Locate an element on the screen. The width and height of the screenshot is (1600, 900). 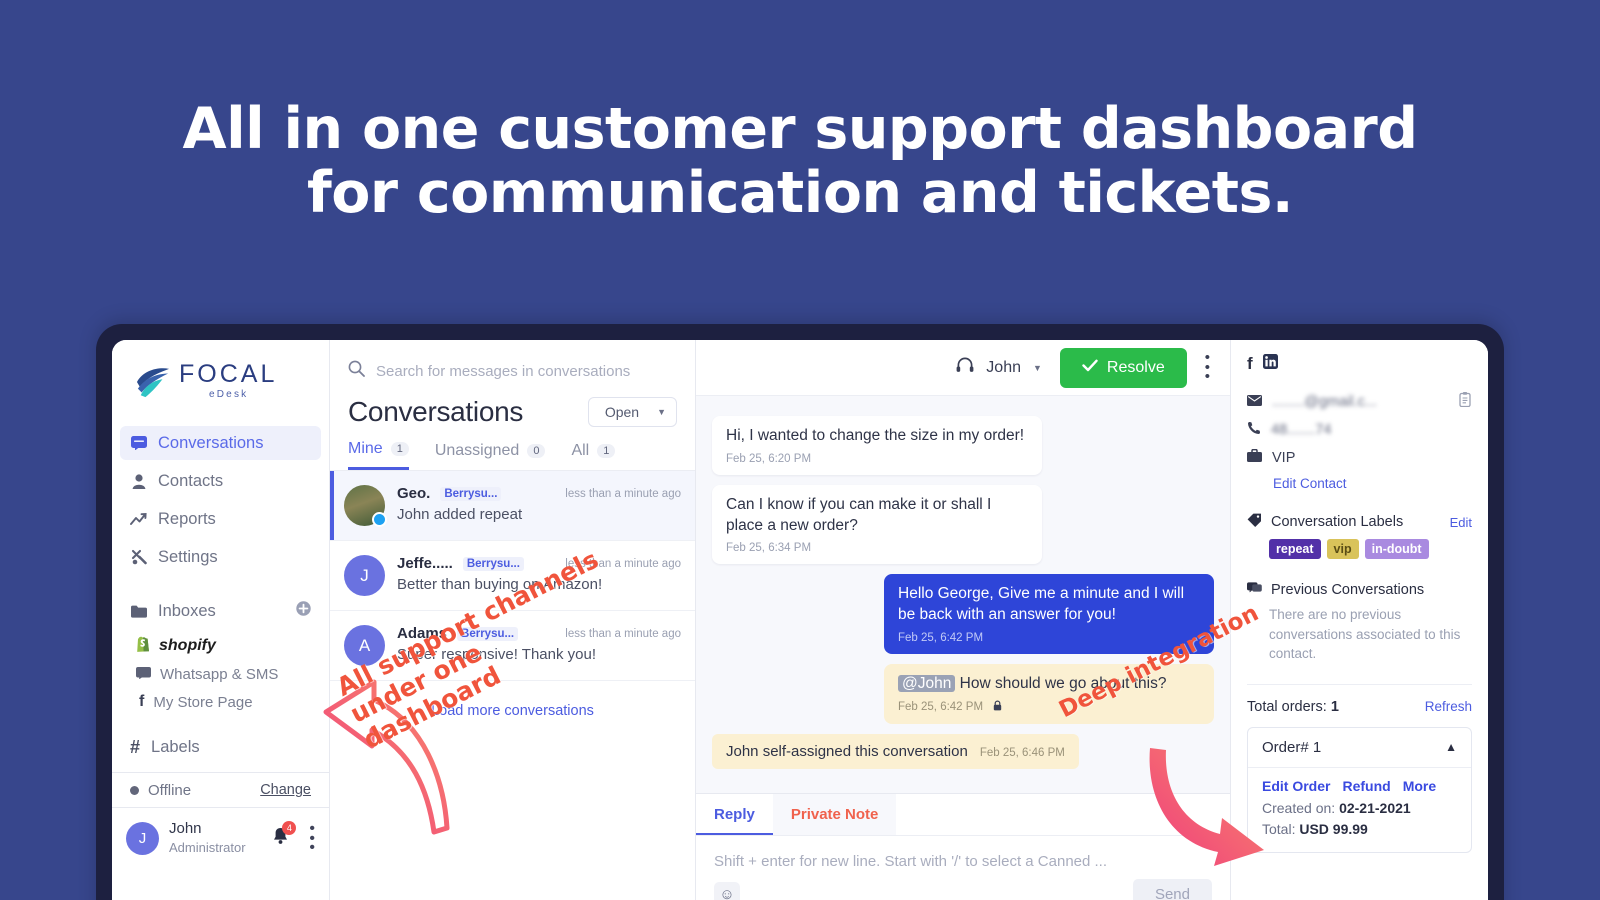
conversation-menu-kebab-icon: • • • is located at coordinates (1207, 367).